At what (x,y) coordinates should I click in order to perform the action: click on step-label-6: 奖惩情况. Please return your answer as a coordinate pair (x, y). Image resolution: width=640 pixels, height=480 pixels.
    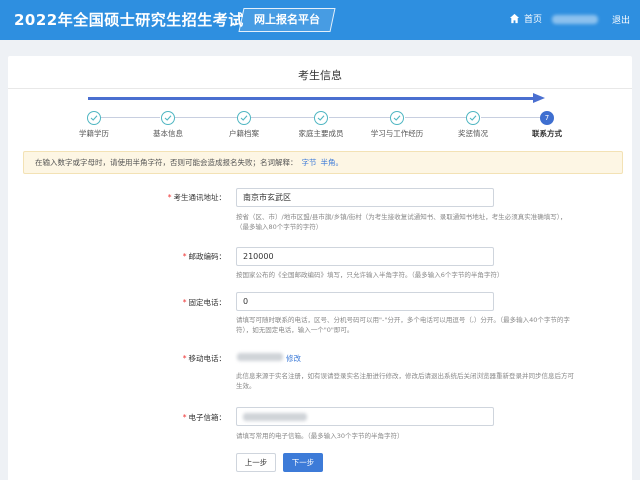
    Looking at the image, I should click on (473, 133).